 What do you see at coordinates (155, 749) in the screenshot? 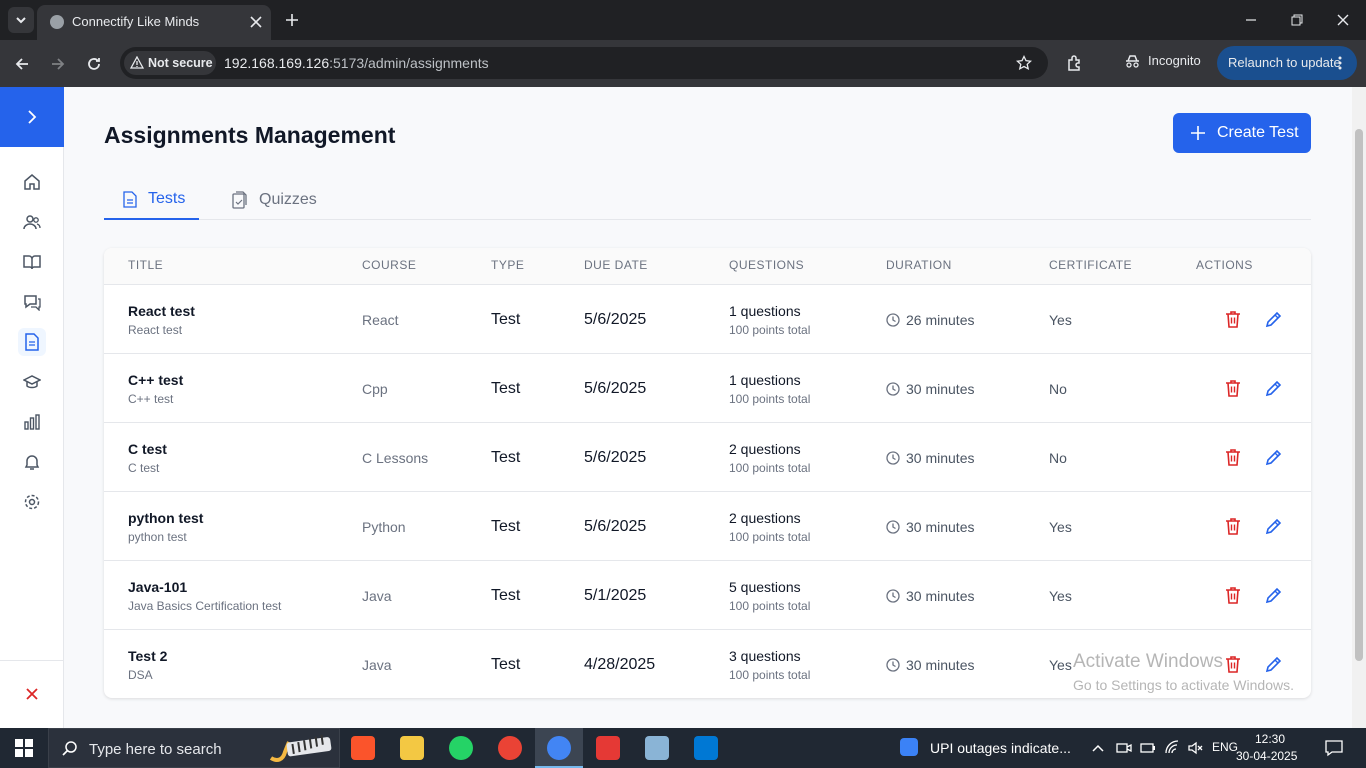
I see `search-placeholder: Type here to search` at bounding box center [155, 749].